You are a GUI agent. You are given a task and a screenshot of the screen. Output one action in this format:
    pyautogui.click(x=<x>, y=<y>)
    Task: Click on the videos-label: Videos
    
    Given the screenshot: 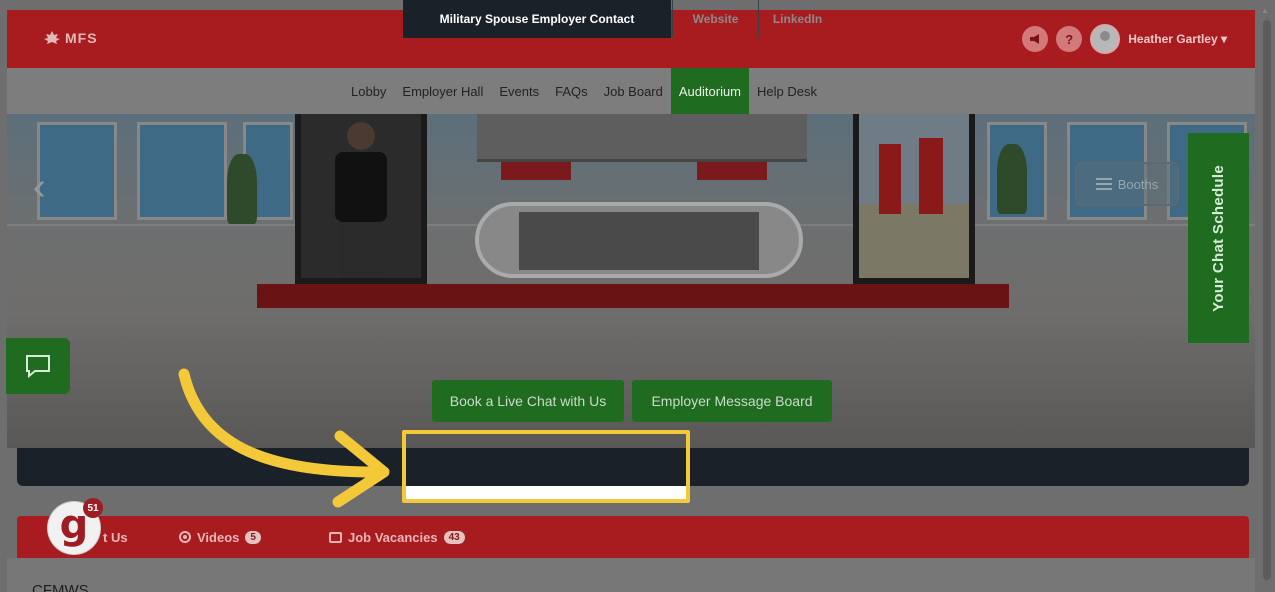 What is the action you would take?
    pyautogui.click(x=218, y=537)
    